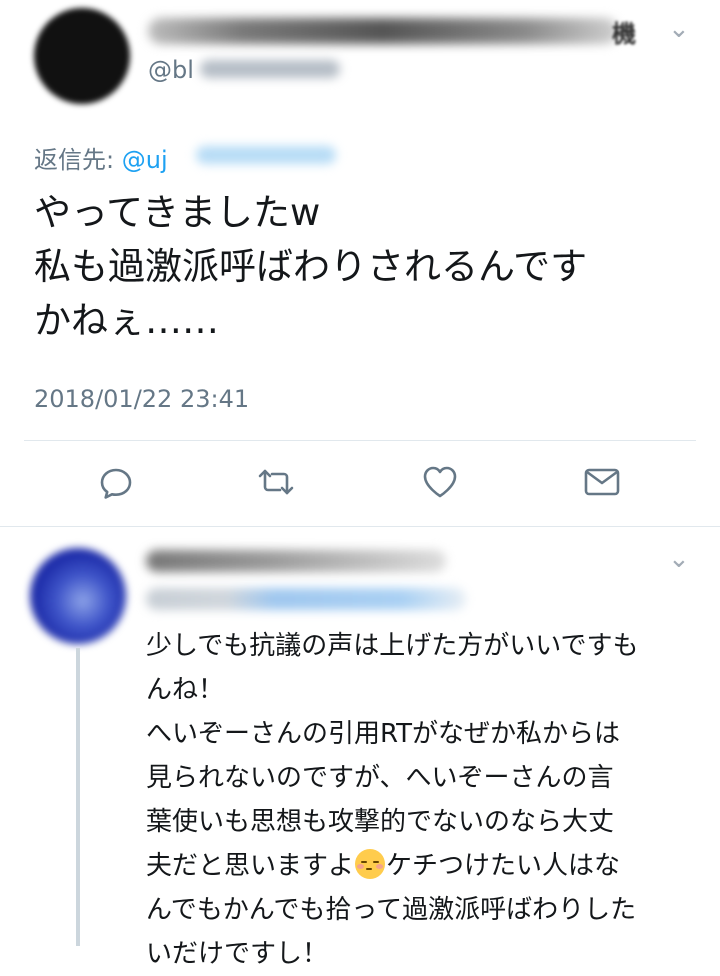  Describe the element at coordinates (171, 70) in the screenshot. I see `user-handle: @bl` at that location.